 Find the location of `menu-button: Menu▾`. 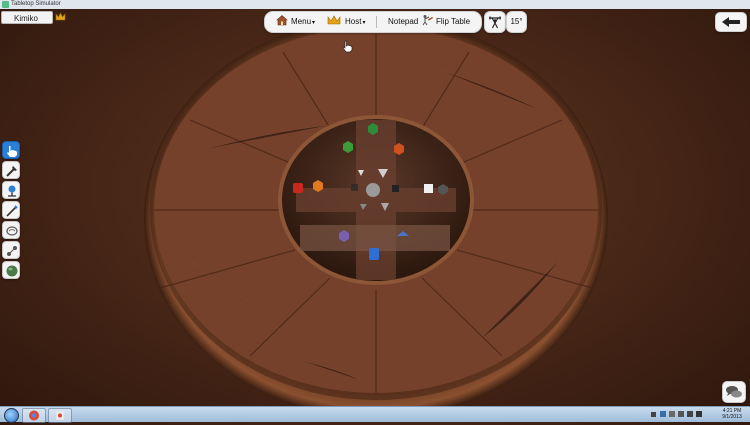

menu-button: Menu▾ is located at coordinates (295, 22).